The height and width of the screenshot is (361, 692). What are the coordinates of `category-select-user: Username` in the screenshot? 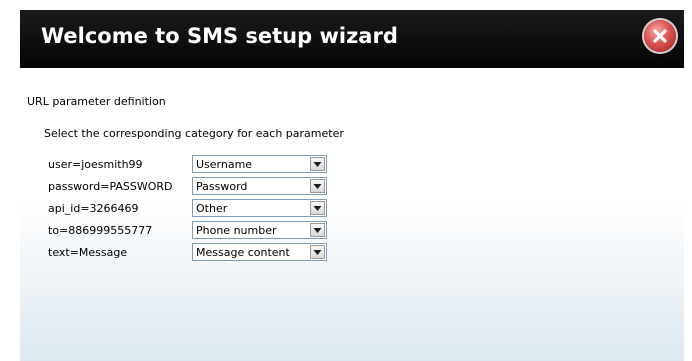 It's located at (259, 164).